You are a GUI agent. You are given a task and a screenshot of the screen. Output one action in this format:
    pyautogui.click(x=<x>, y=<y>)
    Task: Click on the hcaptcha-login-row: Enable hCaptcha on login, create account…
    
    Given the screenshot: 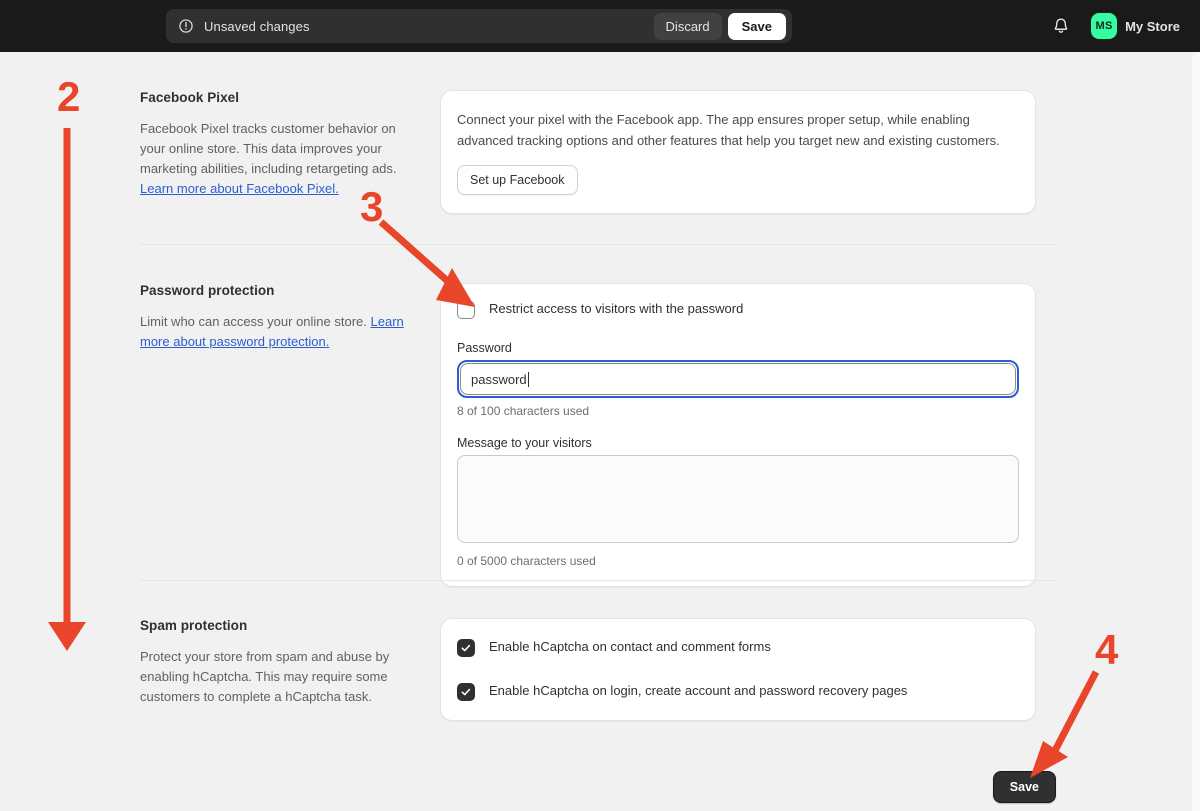 What is the action you would take?
    pyautogui.click(x=738, y=691)
    